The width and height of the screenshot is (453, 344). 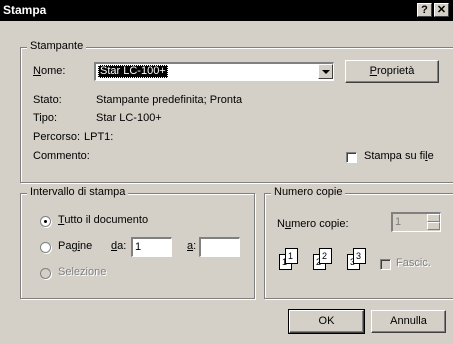 What do you see at coordinates (433, 218) in the screenshot?
I see `spin-up-icon` at bounding box center [433, 218].